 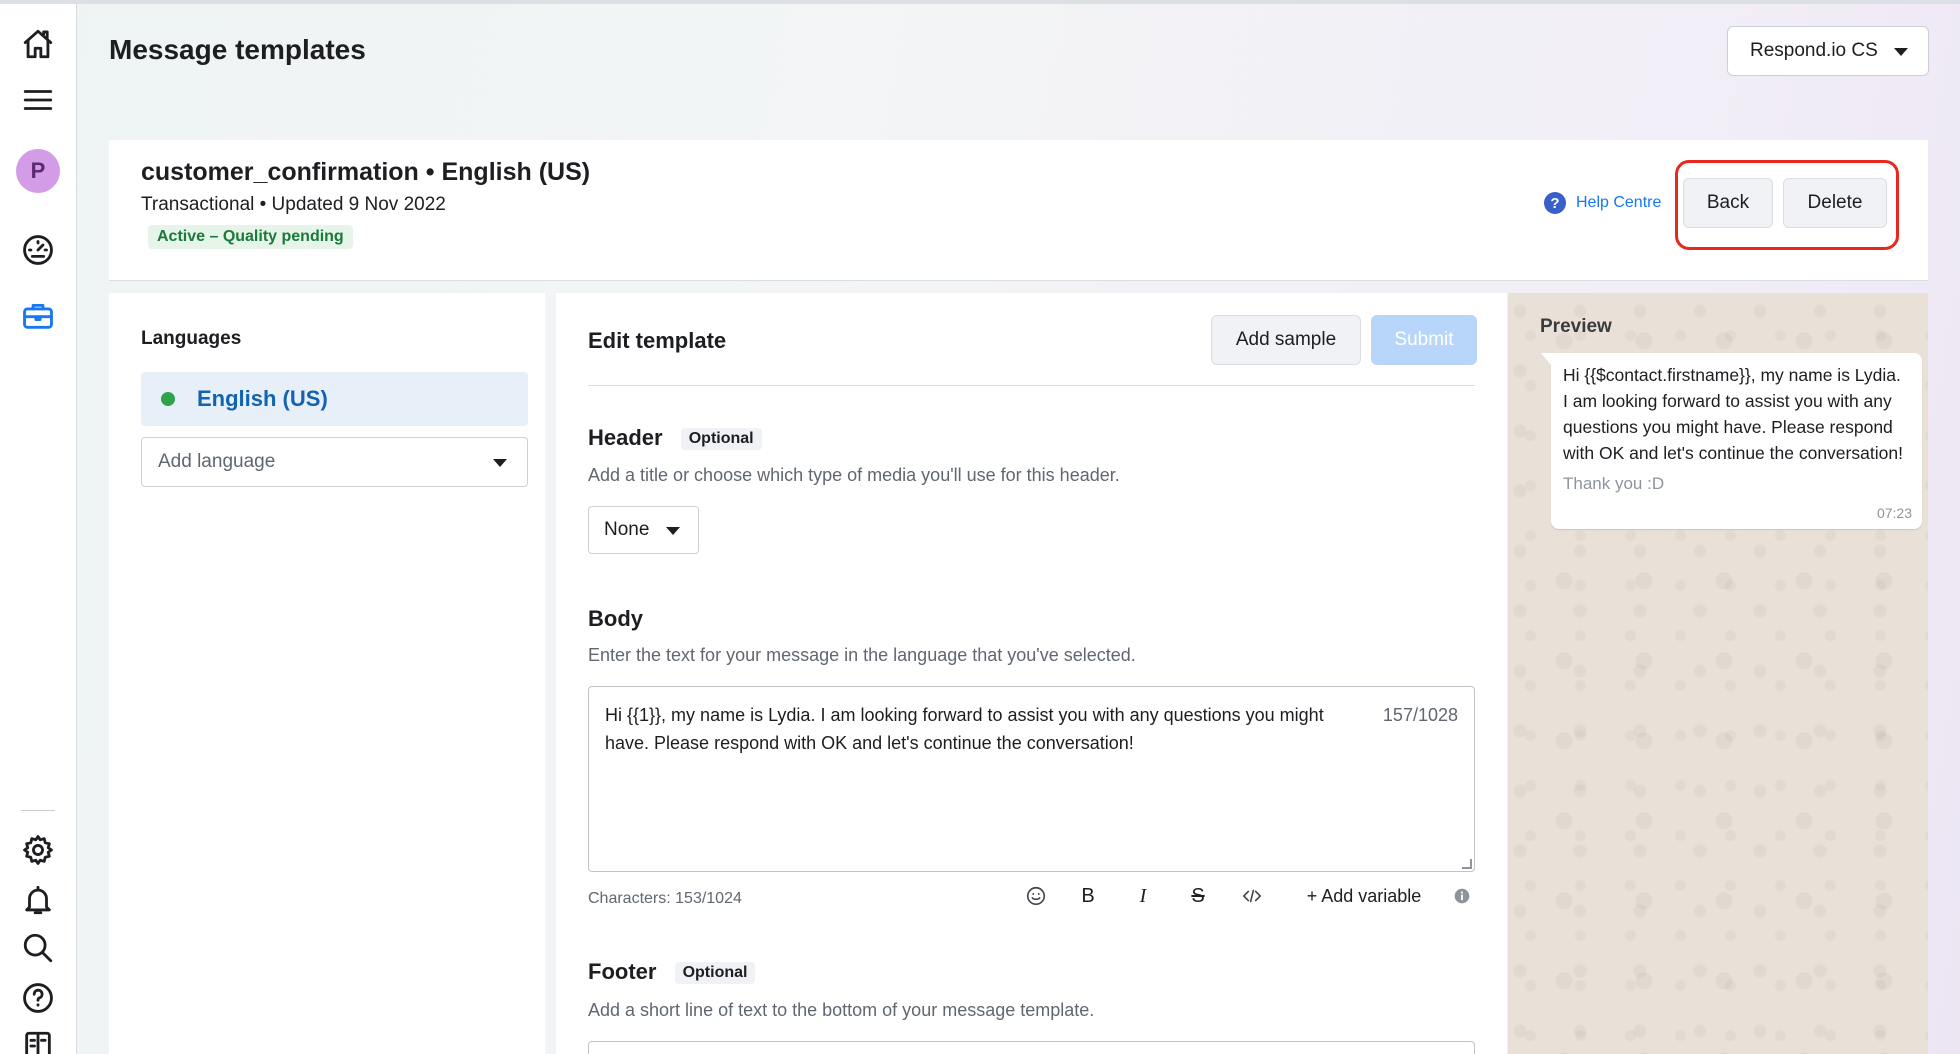 I want to click on book-icon, so click(x=38, y=1040).